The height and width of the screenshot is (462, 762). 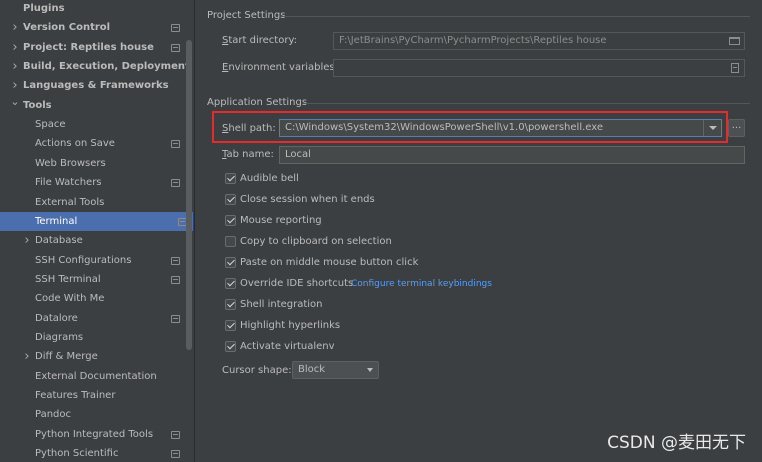 I want to click on sidebar-item-web-browsers: Web Browsers, so click(x=93, y=163).